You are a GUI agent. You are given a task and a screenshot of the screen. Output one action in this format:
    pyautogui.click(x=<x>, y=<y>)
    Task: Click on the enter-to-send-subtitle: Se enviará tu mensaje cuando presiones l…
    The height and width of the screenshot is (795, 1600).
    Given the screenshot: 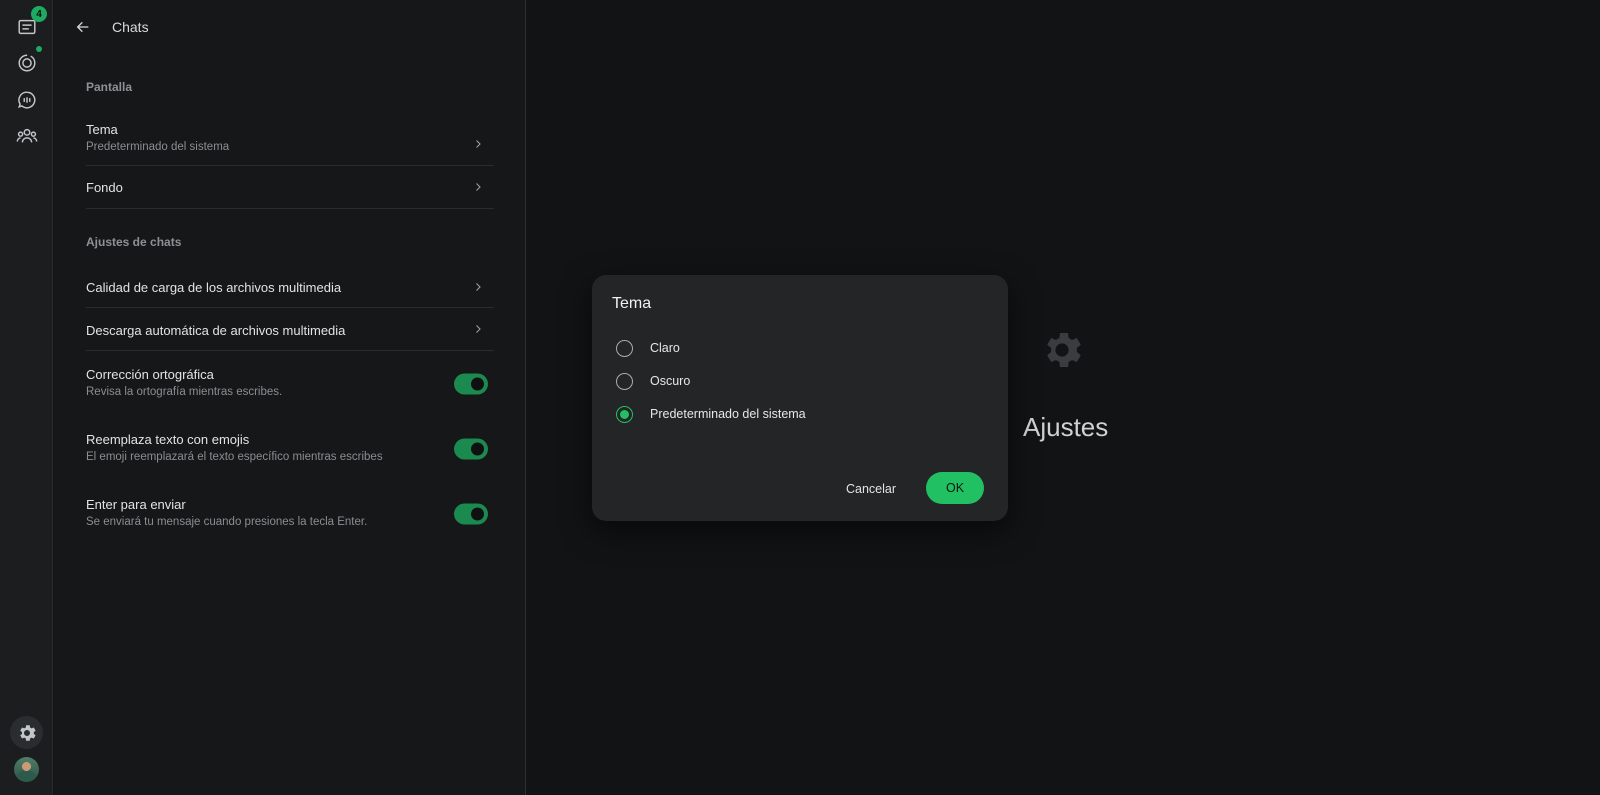 What is the action you would take?
    pyautogui.click(x=227, y=522)
    